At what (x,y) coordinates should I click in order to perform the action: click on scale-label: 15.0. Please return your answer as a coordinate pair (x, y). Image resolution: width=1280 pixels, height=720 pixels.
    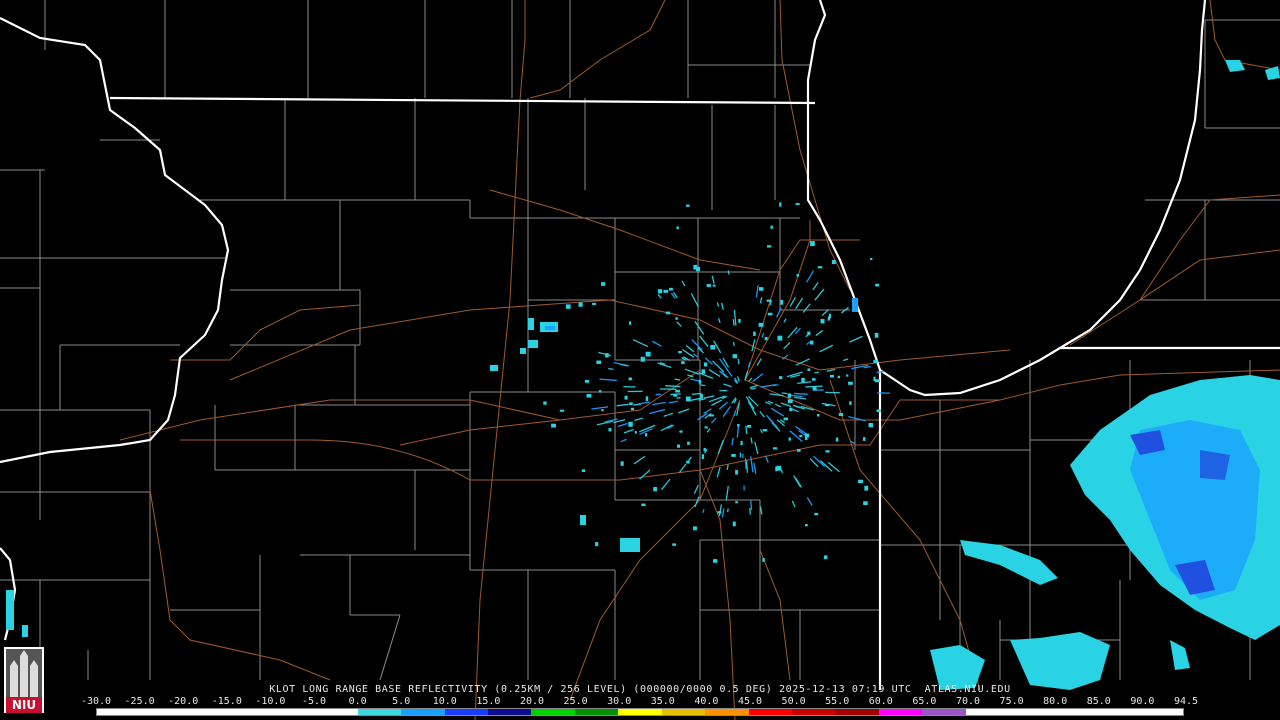
    Looking at the image, I should click on (488, 701).